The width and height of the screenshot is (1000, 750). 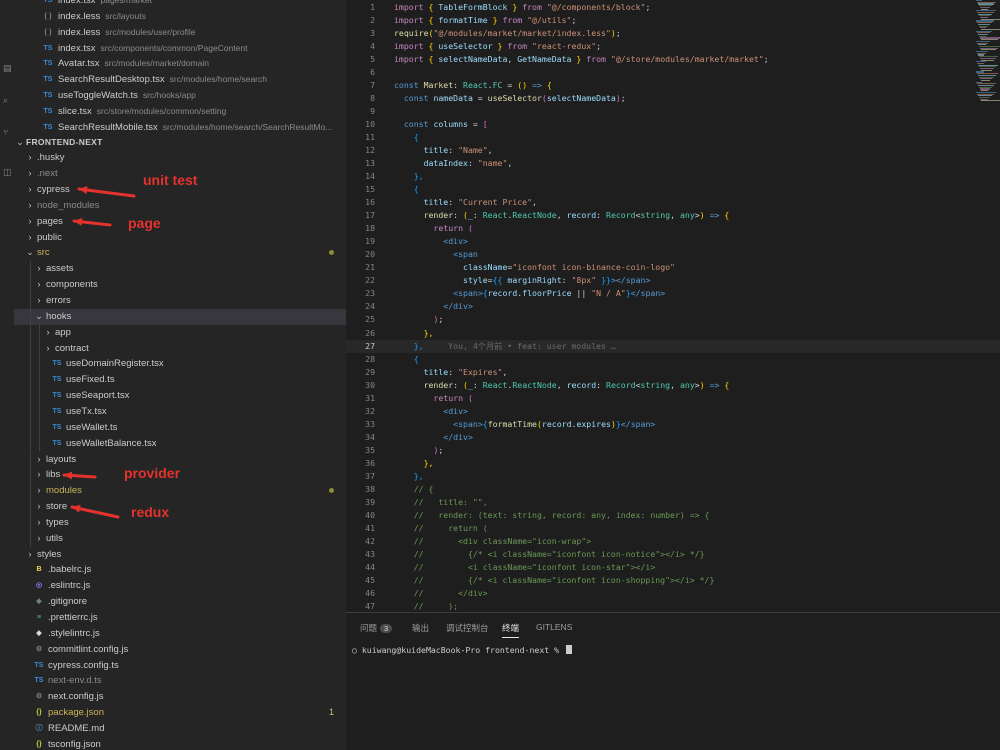 What do you see at coordinates (581, 59) in the screenshot?
I see `code-token: }` at bounding box center [581, 59].